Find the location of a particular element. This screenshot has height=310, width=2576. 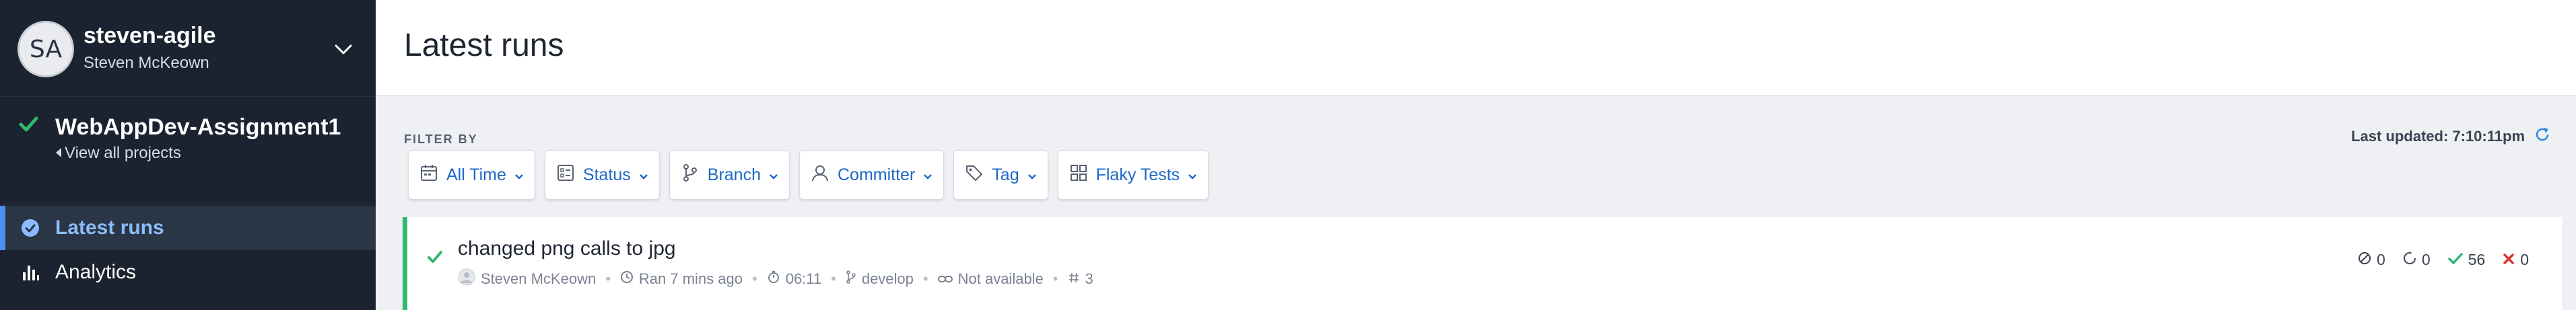

run-committer: Steven McKeown is located at coordinates (527, 279).